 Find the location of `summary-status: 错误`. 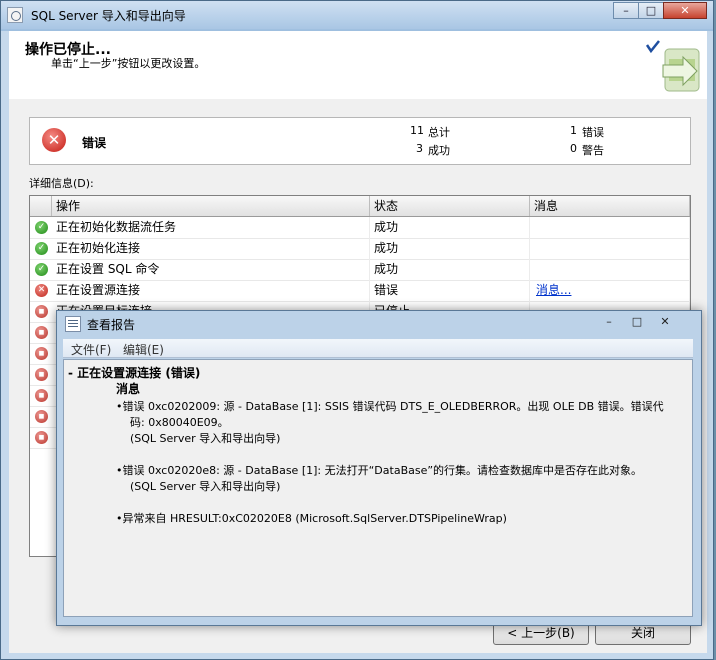

summary-status: 错误 is located at coordinates (94, 143).